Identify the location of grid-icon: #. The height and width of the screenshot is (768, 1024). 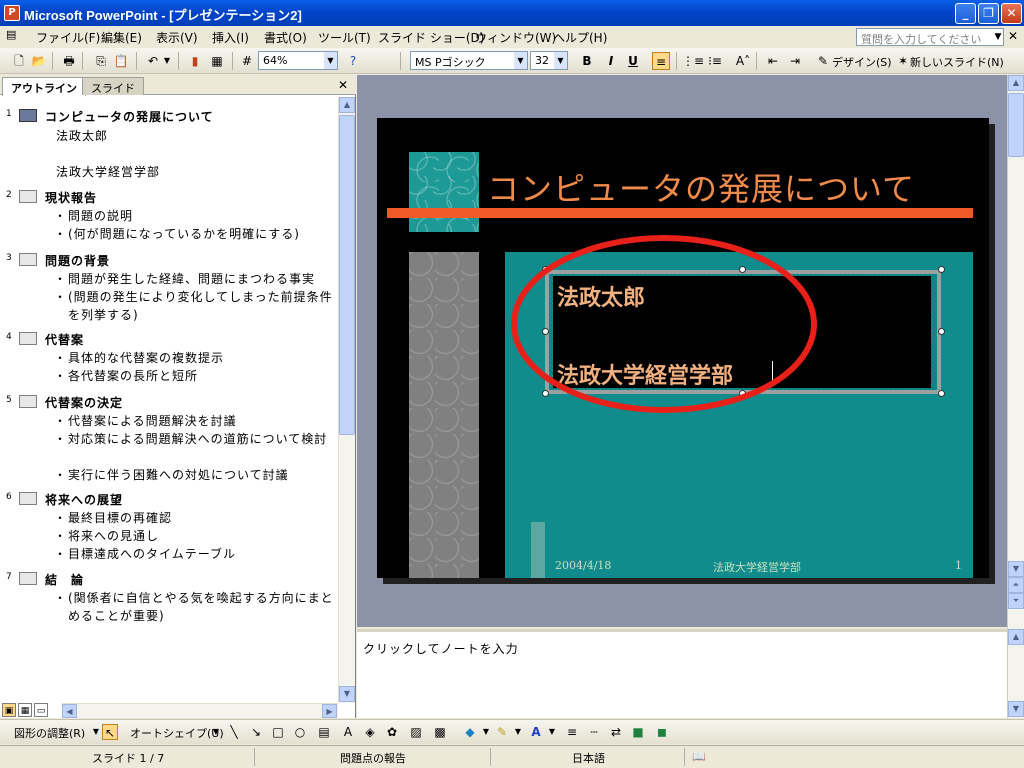
(247, 61).